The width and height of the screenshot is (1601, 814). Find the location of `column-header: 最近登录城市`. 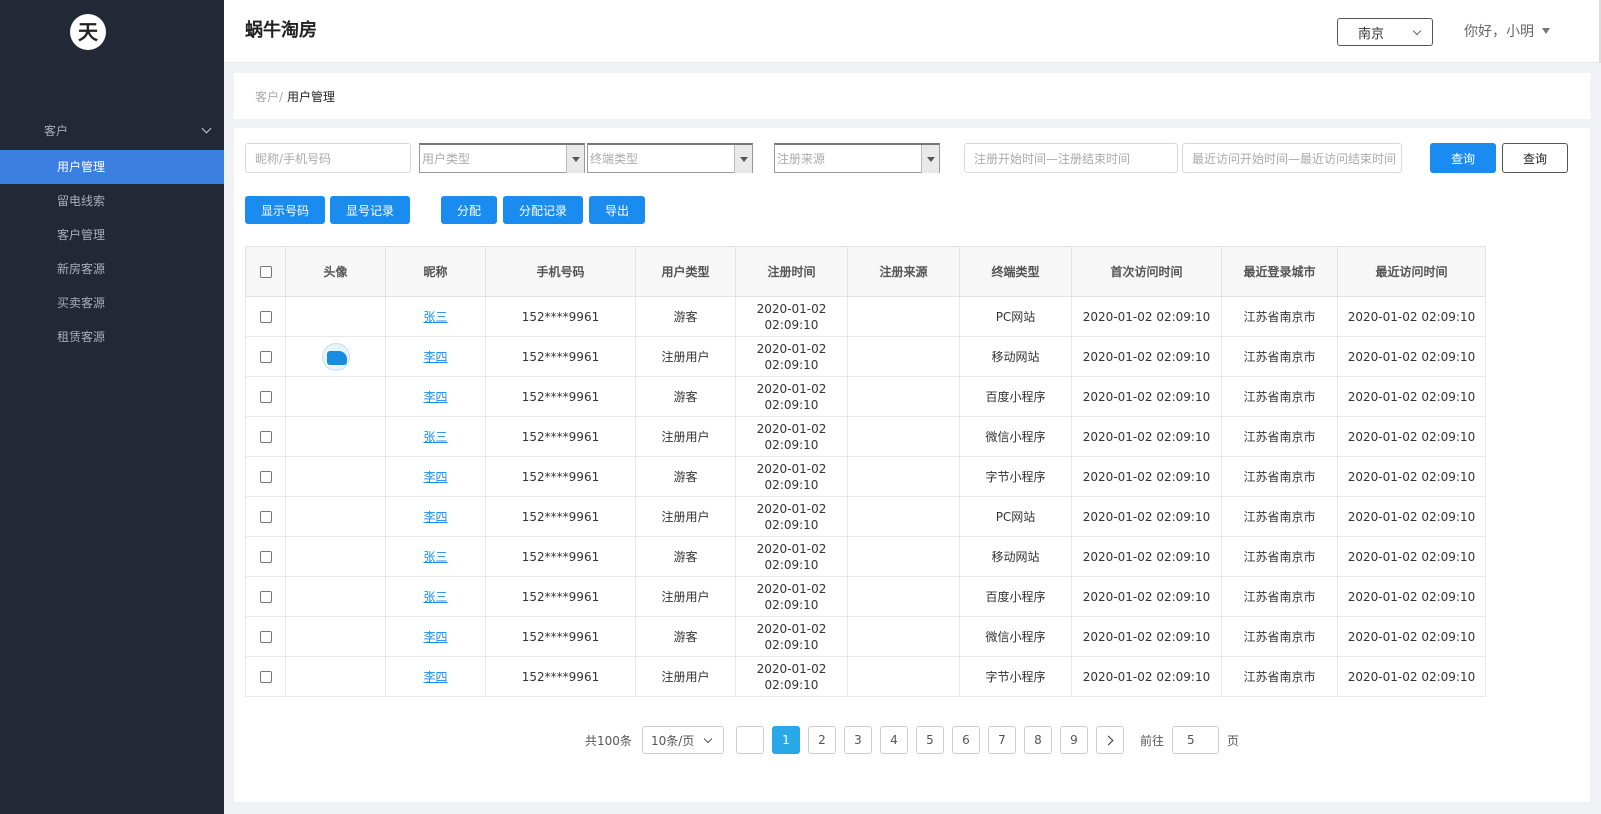

column-header: 最近登录城市 is located at coordinates (1279, 271).